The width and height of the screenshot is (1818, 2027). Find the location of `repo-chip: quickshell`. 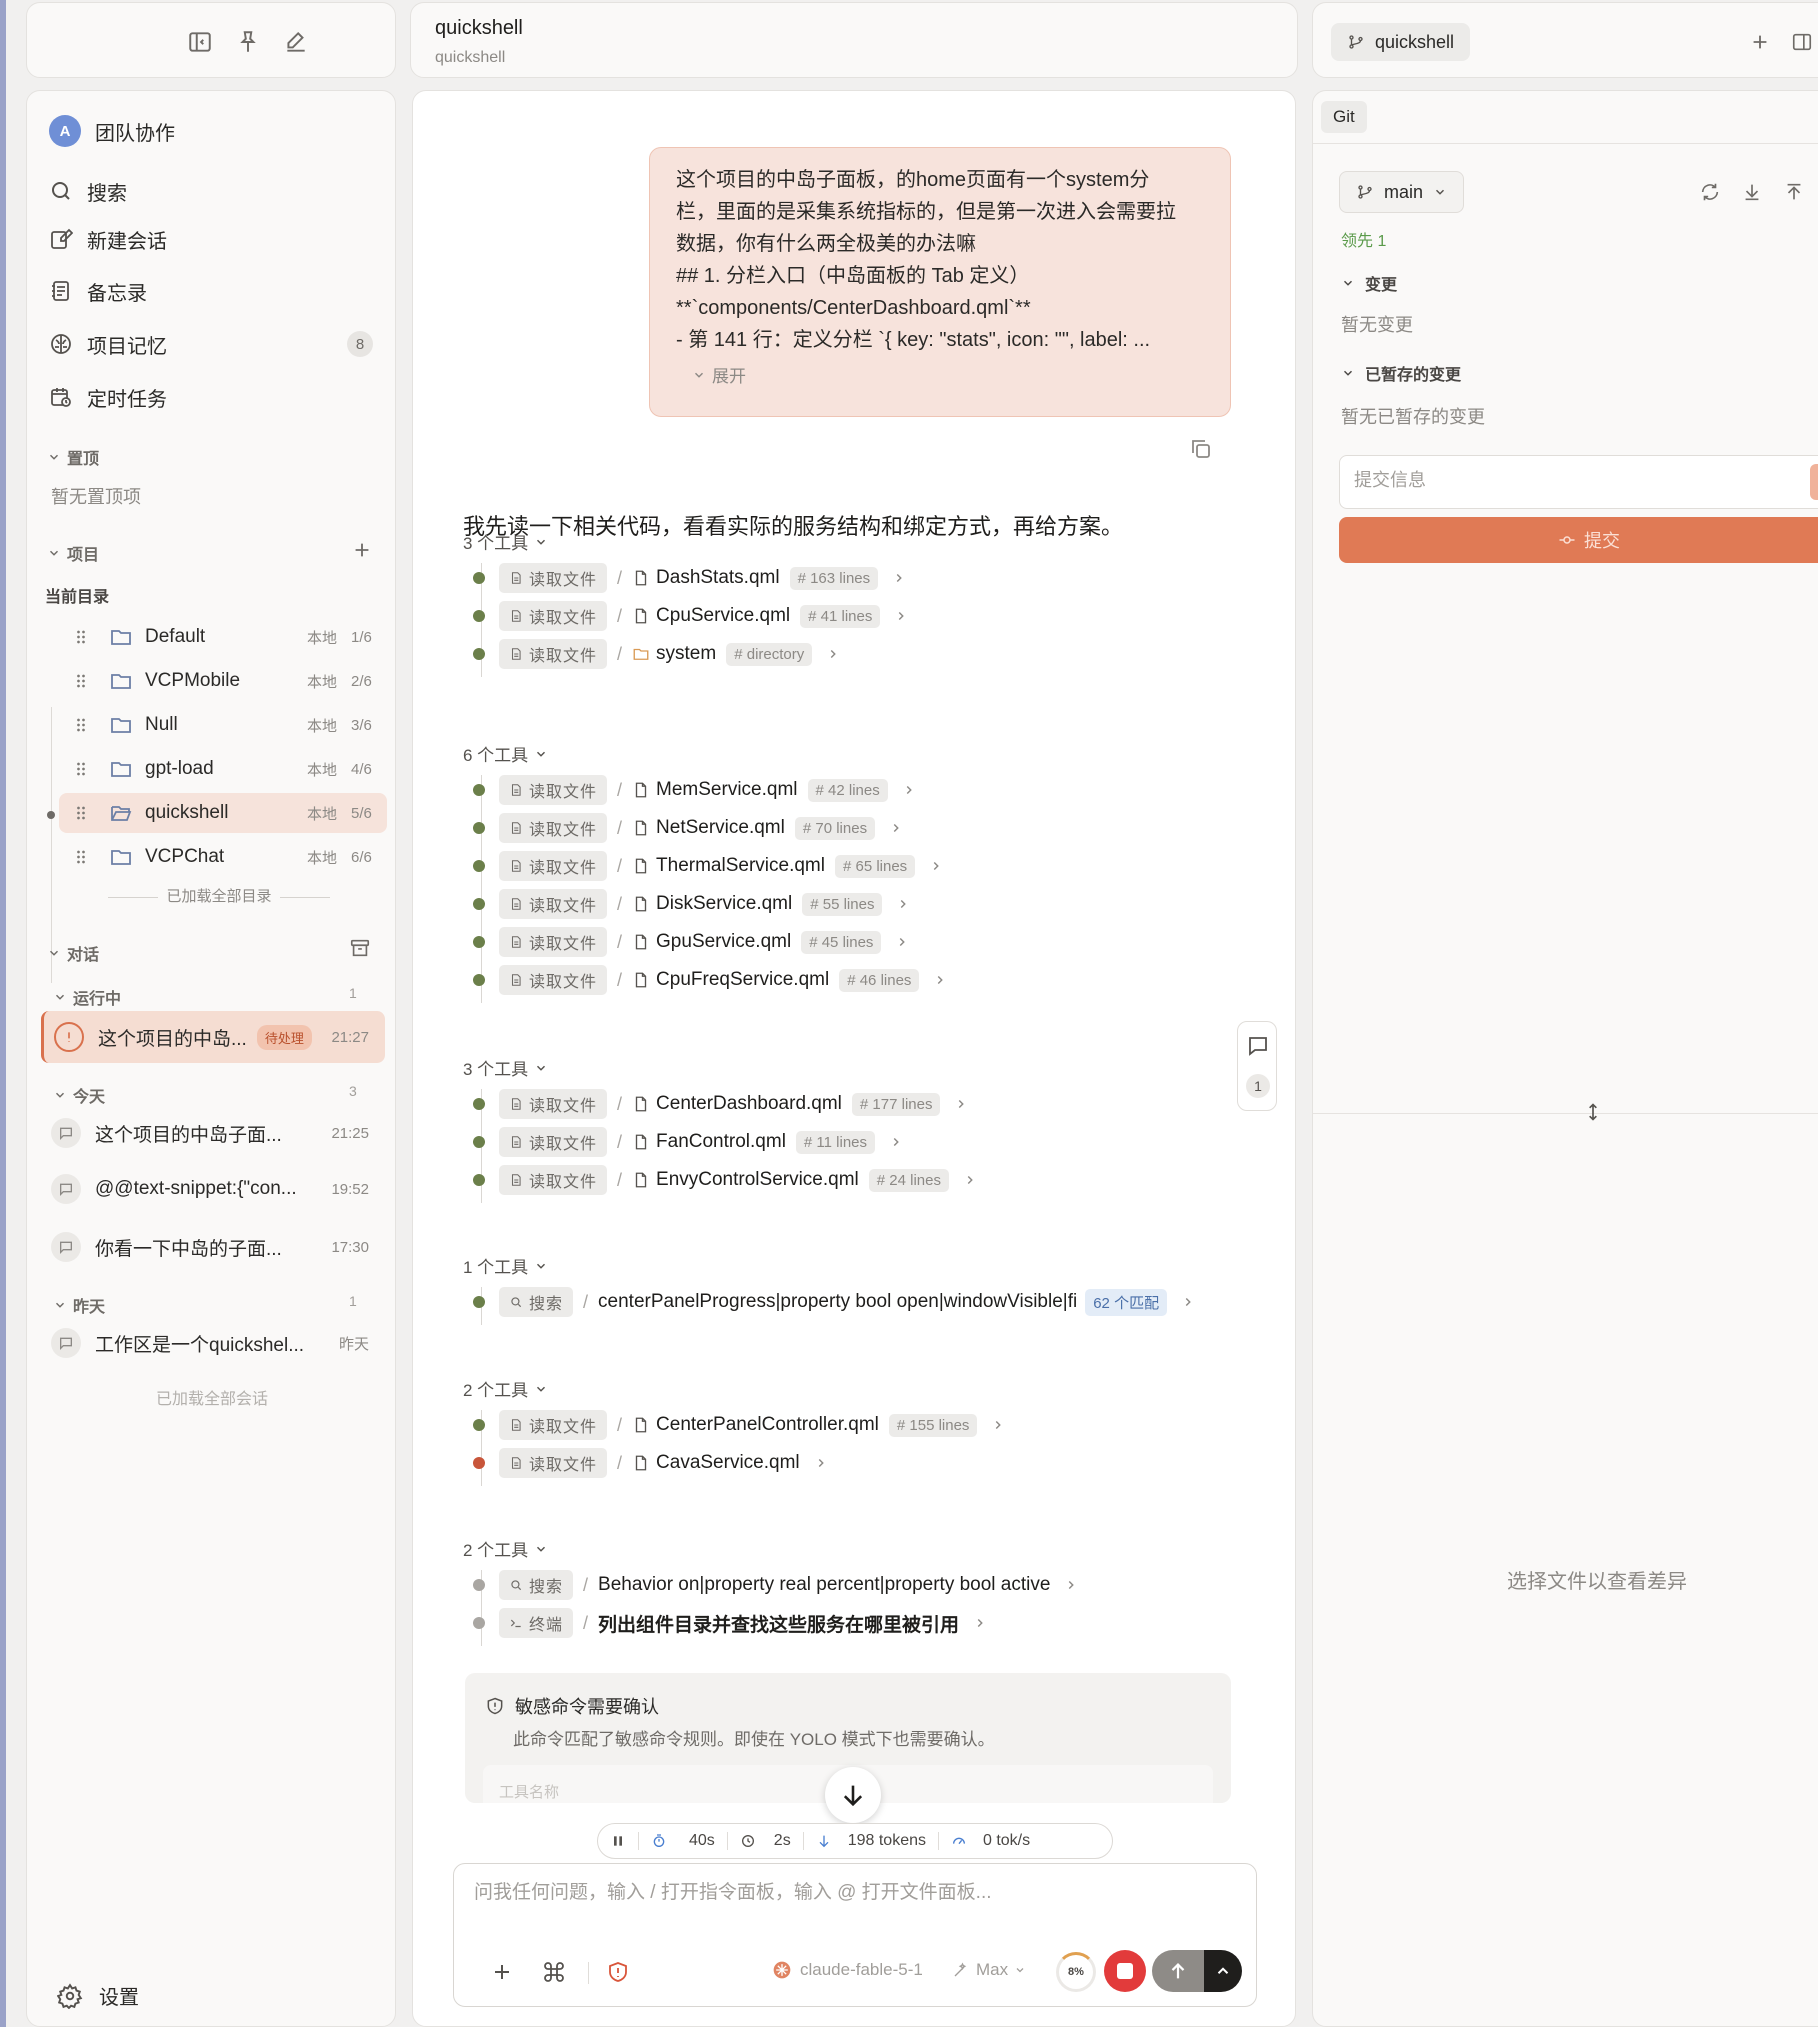

repo-chip: quickshell is located at coordinates (1401, 42).